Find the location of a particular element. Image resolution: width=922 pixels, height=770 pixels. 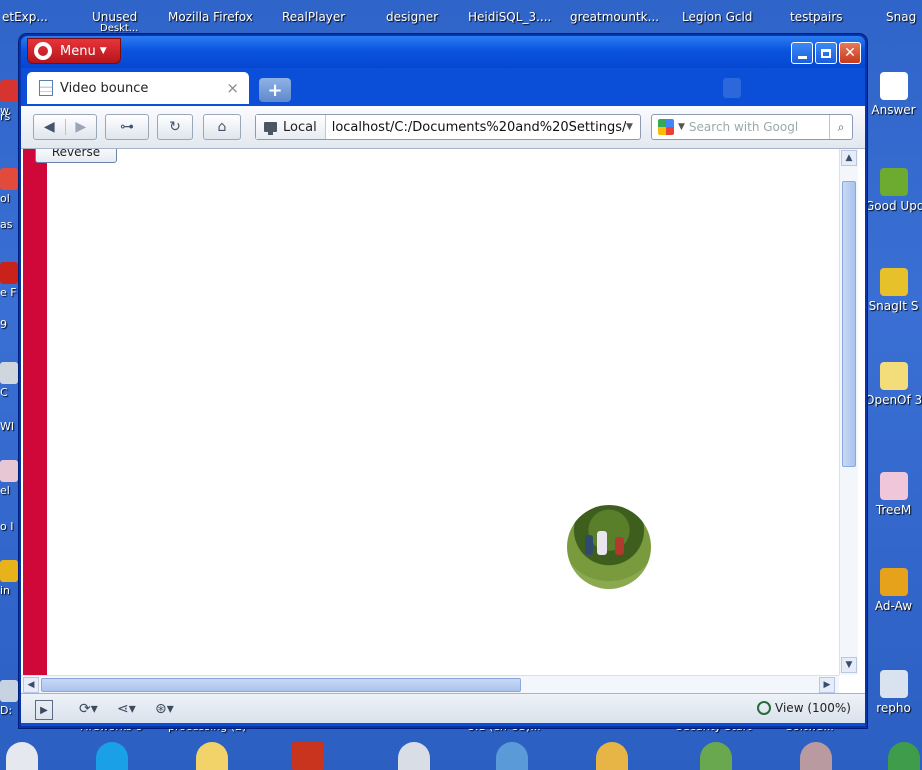

desktop-icon: repho is located at coordinates (893, 692).